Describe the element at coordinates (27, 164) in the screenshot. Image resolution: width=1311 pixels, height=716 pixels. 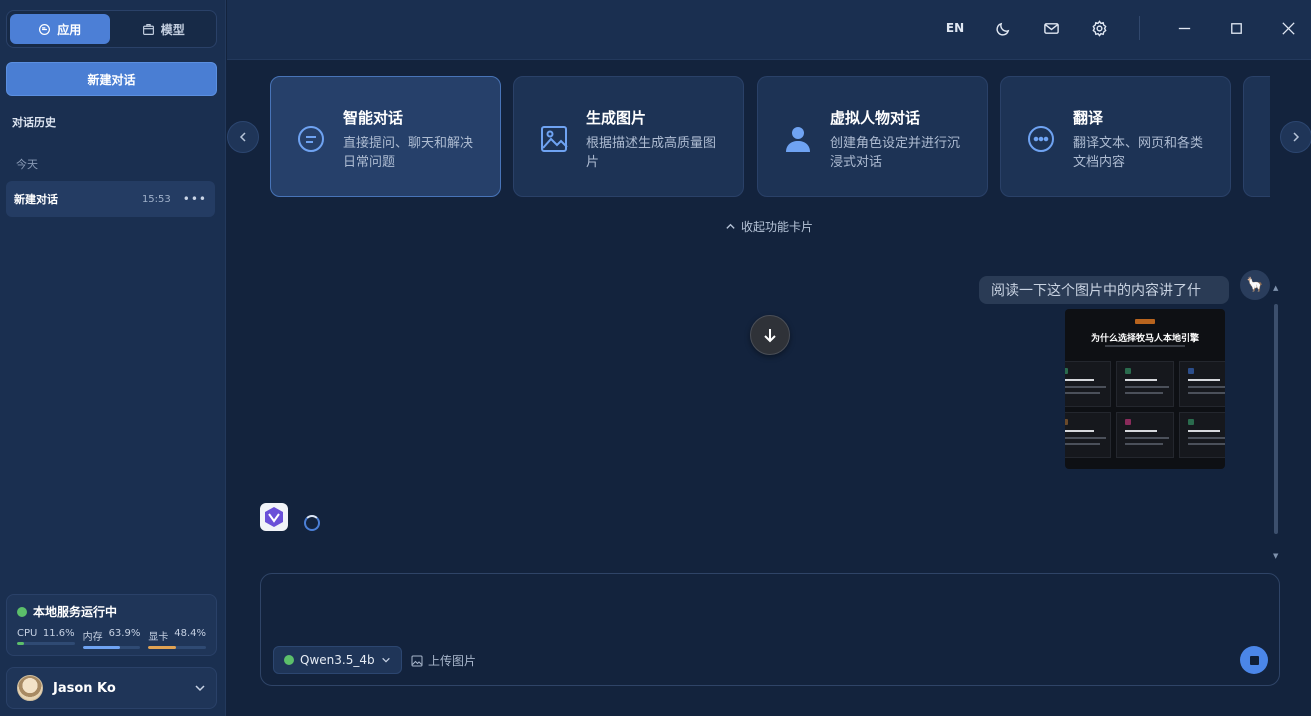
I see `history-group-today: 今天` at that location.